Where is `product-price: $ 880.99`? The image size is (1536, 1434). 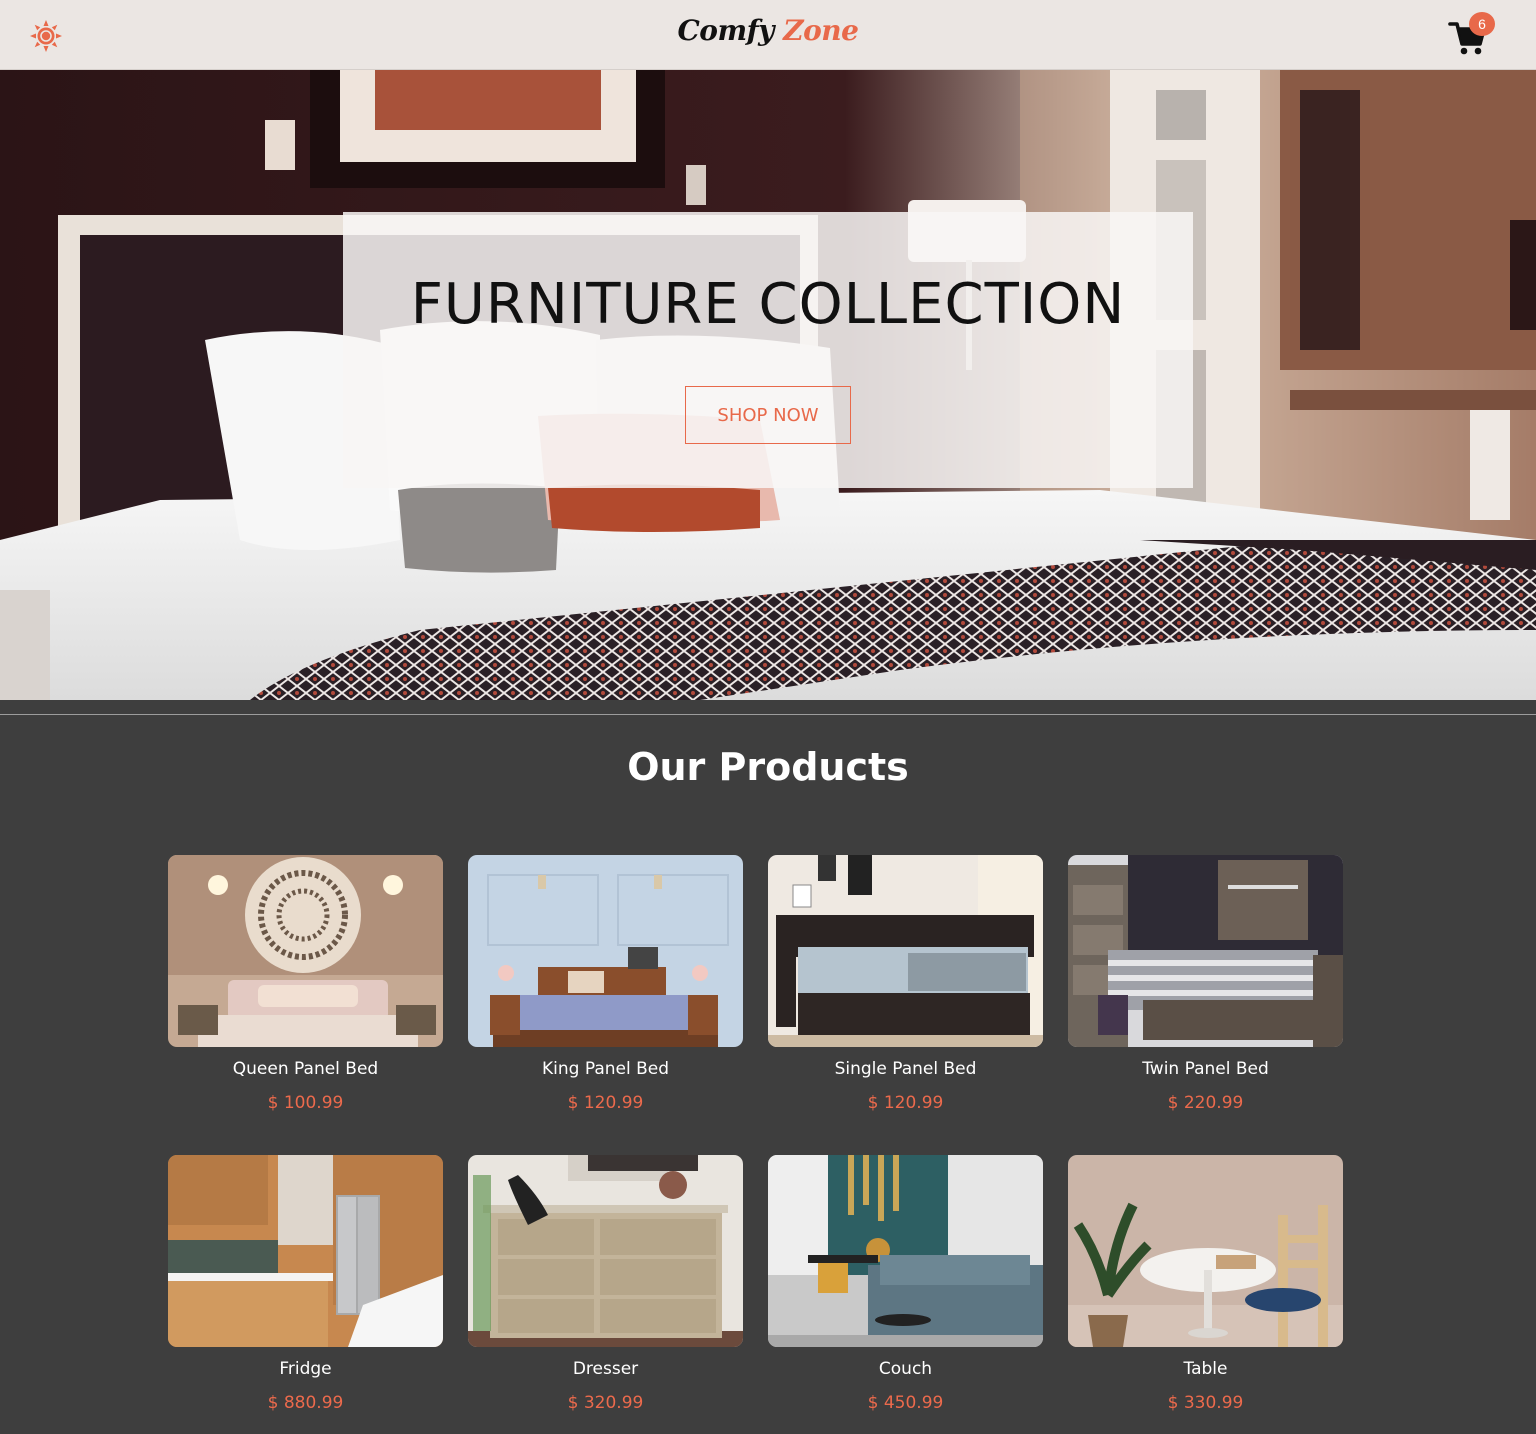 product-price: $ 880.99 is located at coordinates (305, 1403).